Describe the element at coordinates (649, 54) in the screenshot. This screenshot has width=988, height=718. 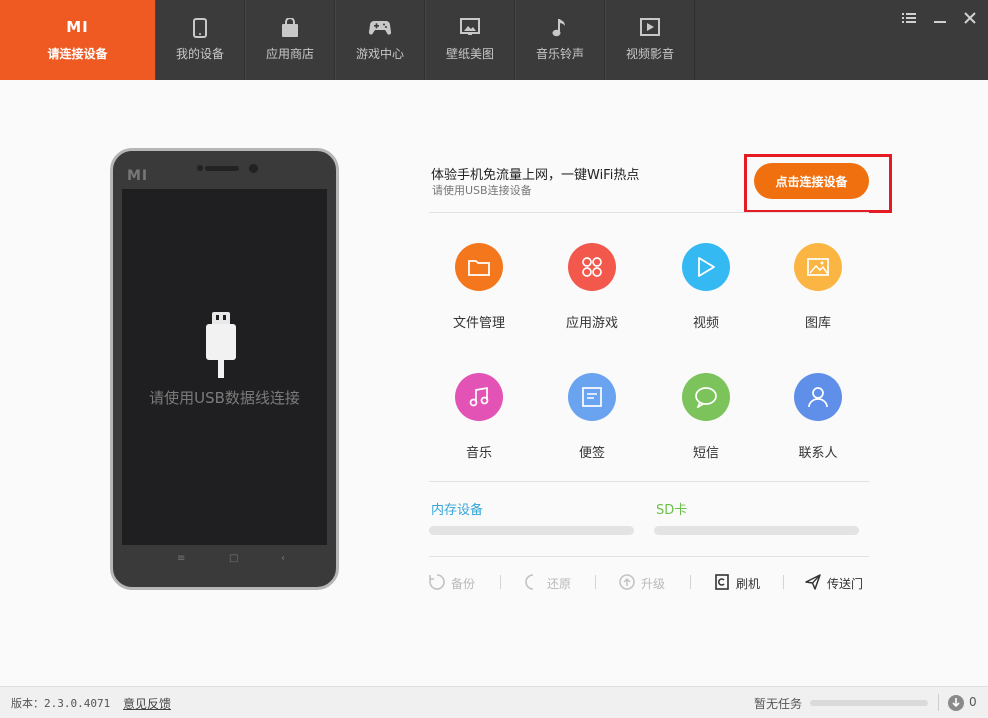
I see `tab-label: 视频影音` at that location.